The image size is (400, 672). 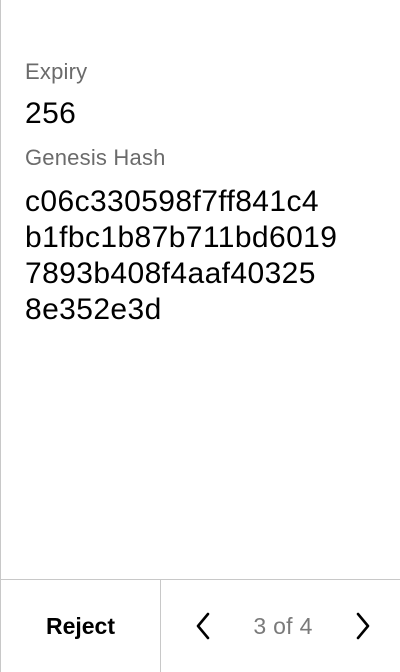 I want to click on genesis-hash-line: c06c330598f7ff841c4, so click(x=172, y=201).